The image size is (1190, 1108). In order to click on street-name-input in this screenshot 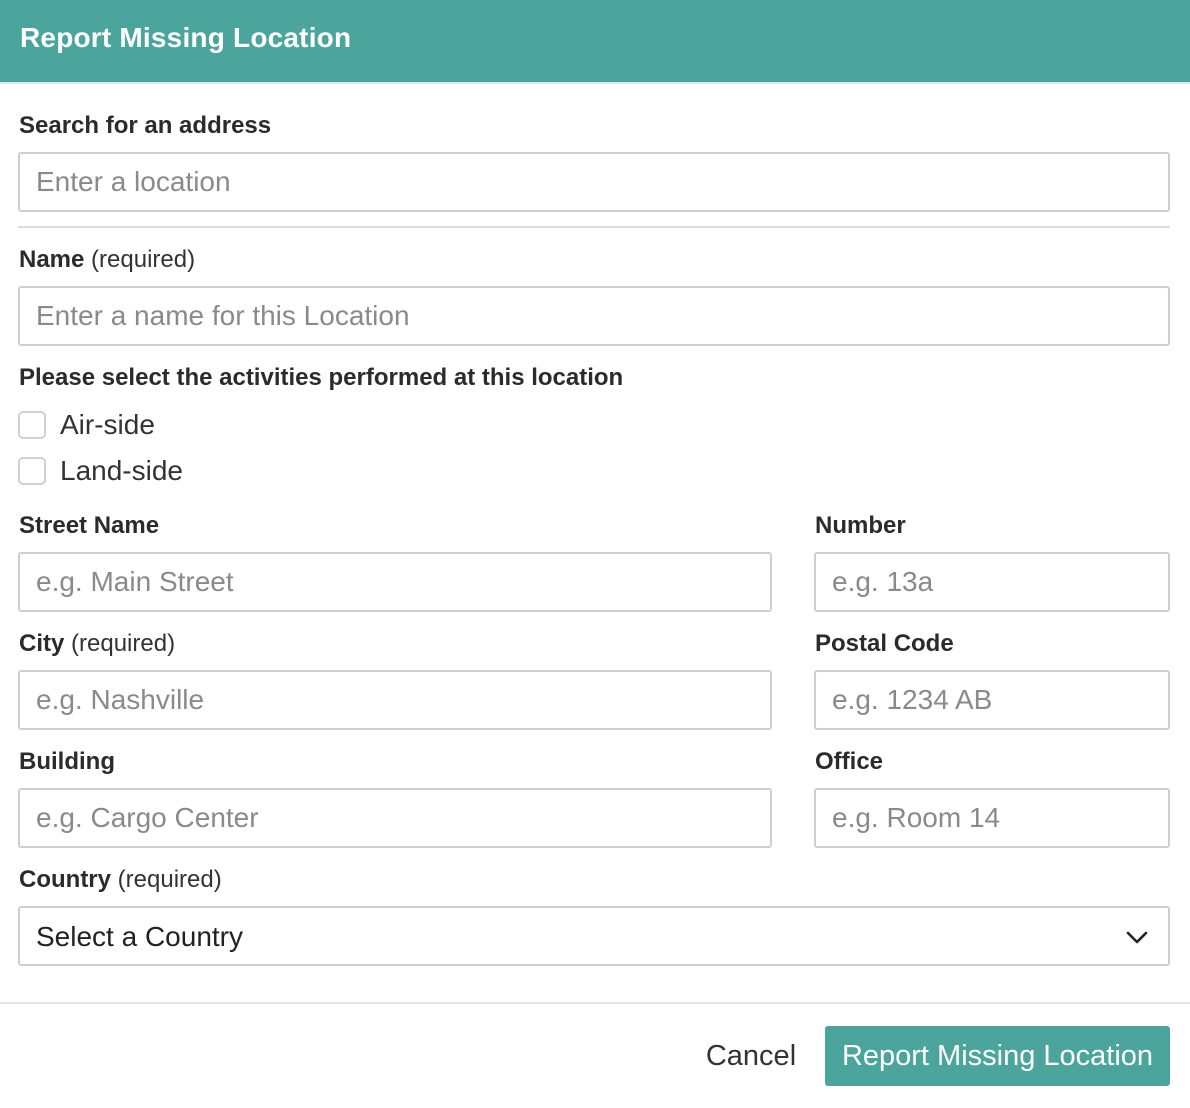, I will do `click(395, 582)`.